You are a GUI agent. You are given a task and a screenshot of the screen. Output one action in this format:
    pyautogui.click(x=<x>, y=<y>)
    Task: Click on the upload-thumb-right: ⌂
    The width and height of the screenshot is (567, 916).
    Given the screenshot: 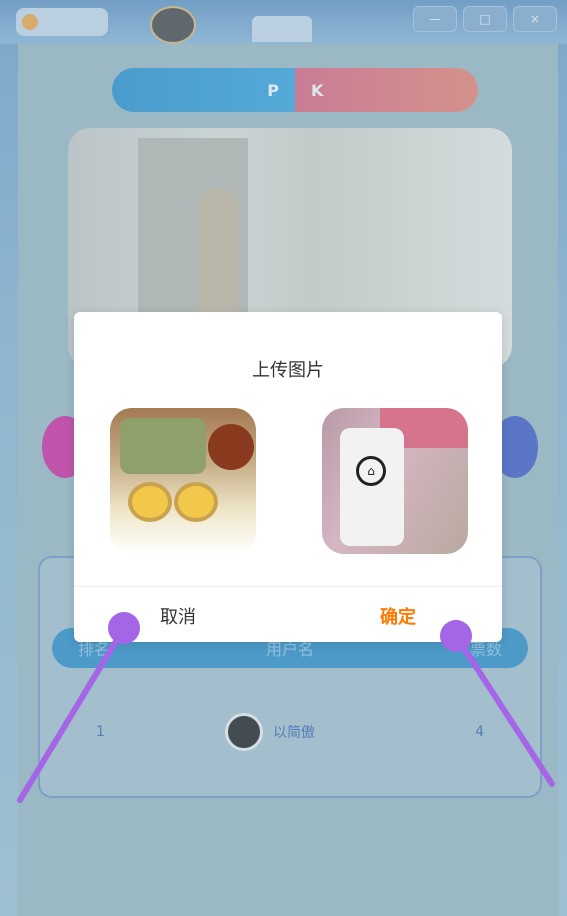 What is the action you would take?
    pyautogui.click(x=395, y=481)
    